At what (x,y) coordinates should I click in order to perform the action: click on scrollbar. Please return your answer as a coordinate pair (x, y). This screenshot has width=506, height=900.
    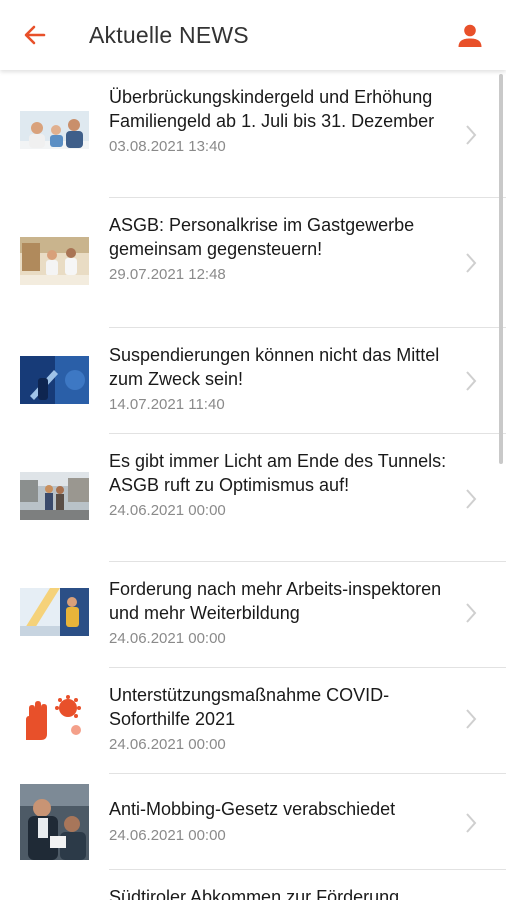
    Looking at the image, I should click on (501, 269).